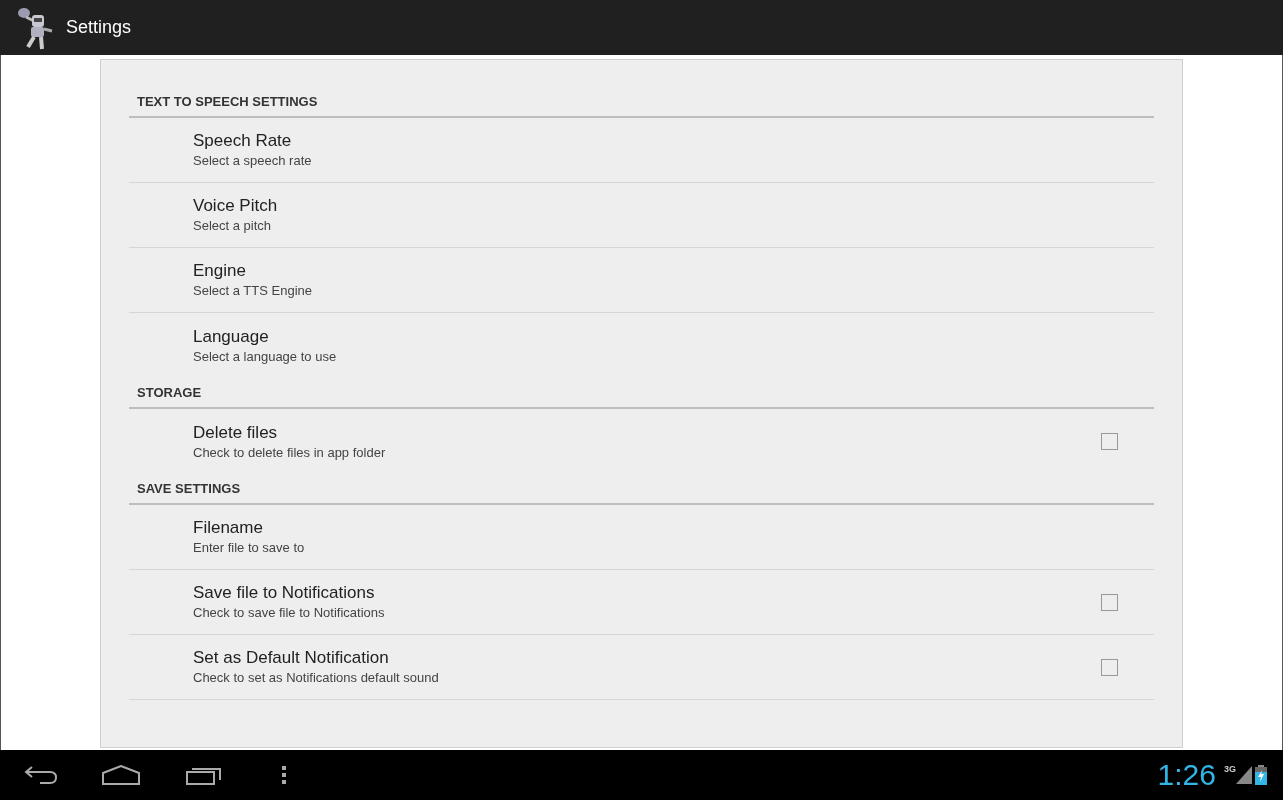 This screenshot has width=1283, height=800. Describe the element at coordinates (289, 613) in the screenshot. I see `preference-summary: Check to save file to Notifications` at that location.